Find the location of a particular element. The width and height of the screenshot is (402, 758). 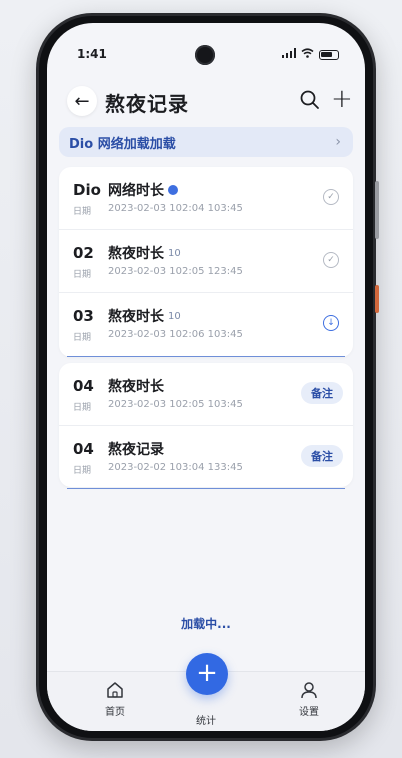

tab-stats: 统计 is located at coordinates (206, 719).